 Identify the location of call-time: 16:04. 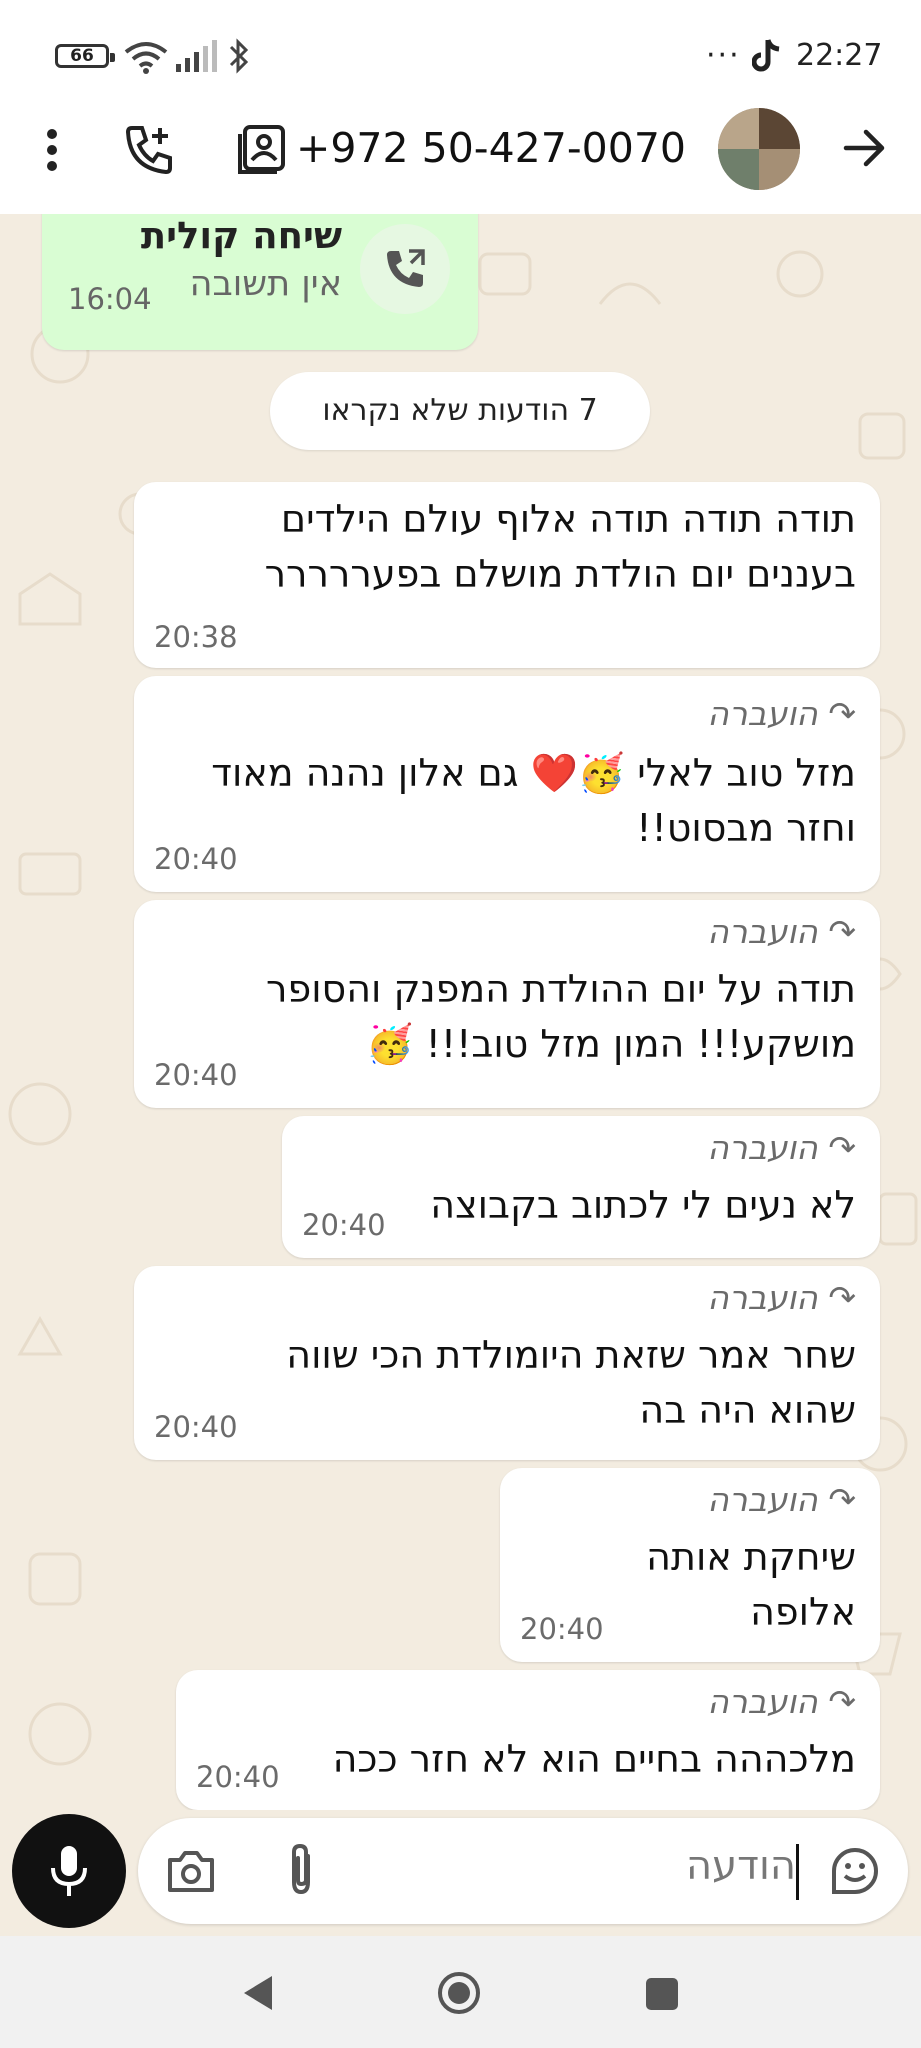
(110, 299).